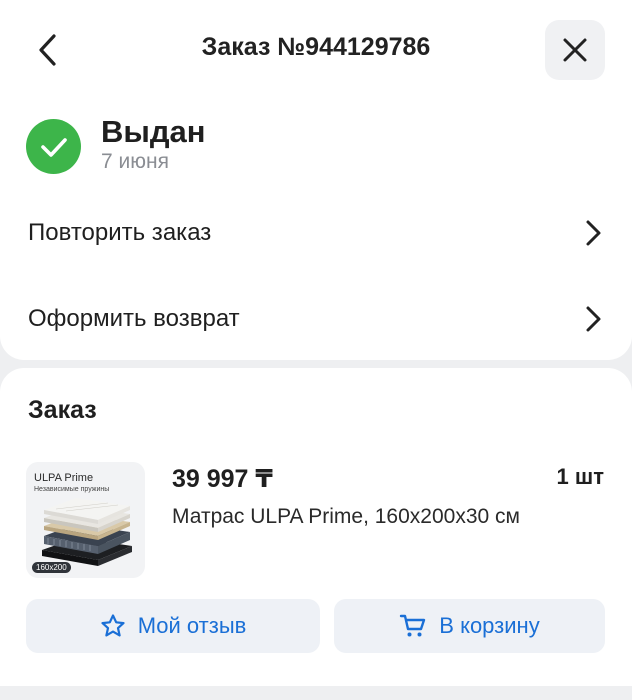 This screenshot has width=632, height=700. I want to click on check-icon, so click(53, 147).